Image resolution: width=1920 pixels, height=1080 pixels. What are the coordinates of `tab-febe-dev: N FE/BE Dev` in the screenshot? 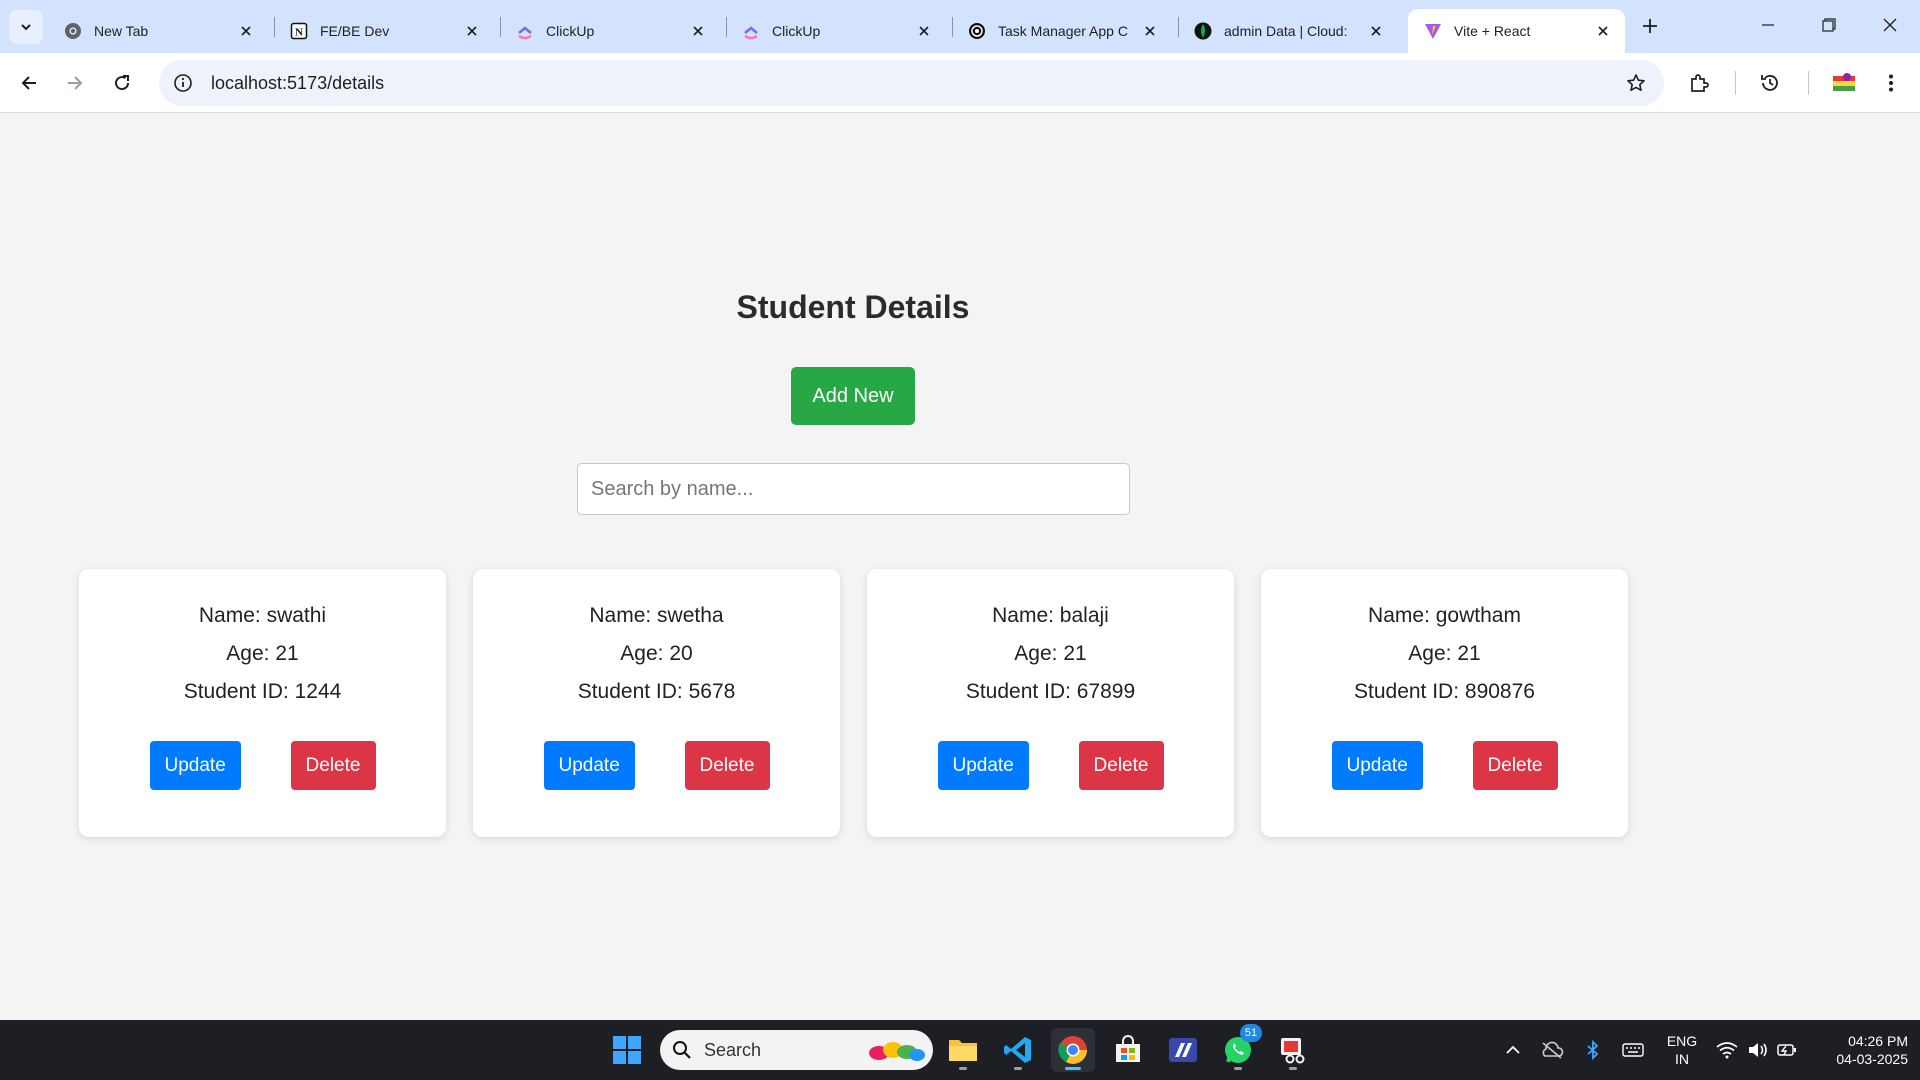 It's located at (384, 31).